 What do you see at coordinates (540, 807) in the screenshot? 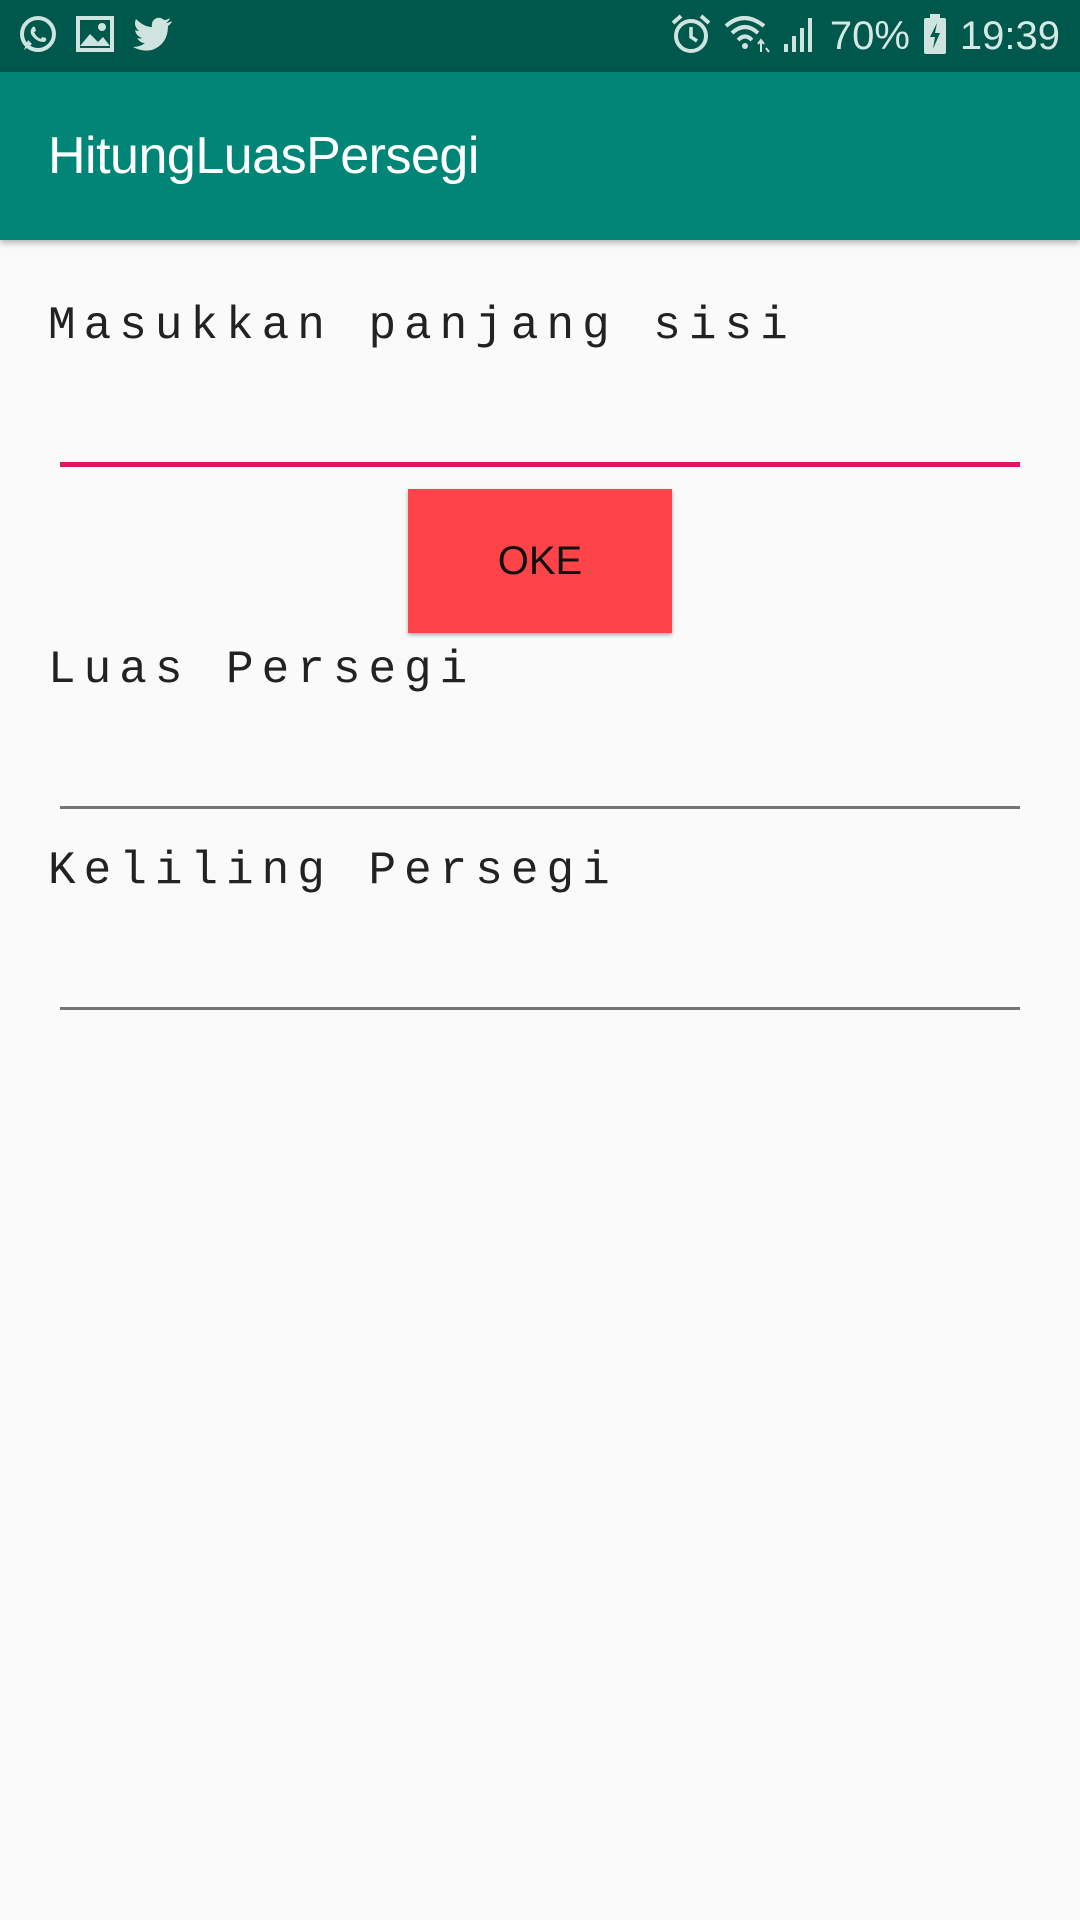
I see `area-field-underline` at bounding box center [540, 807].